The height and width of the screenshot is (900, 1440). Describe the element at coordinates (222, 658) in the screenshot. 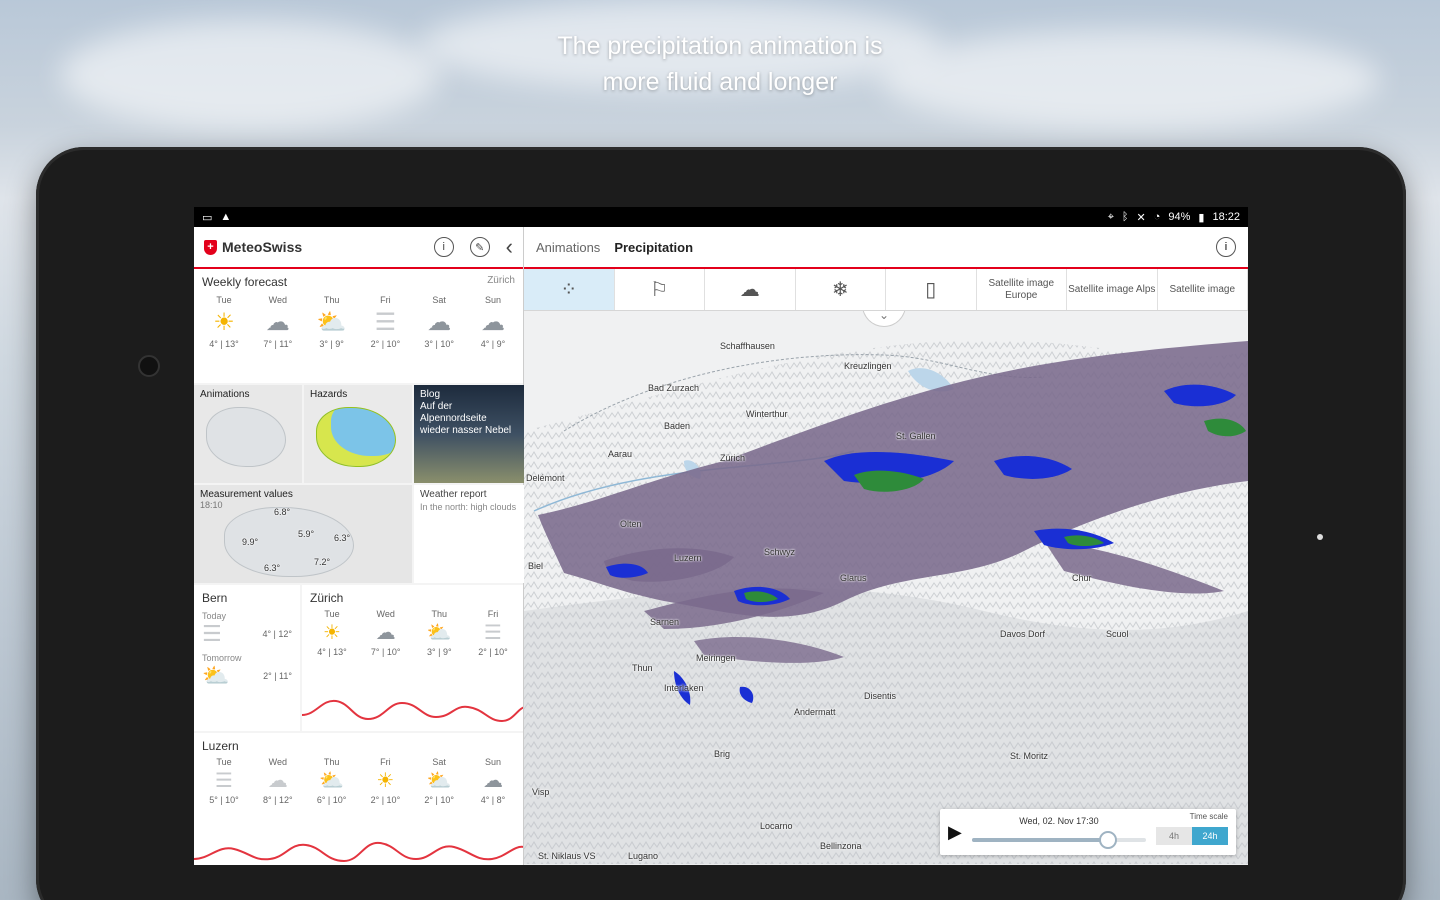

I see `tomorrow-label: Tomorrow` at that location.